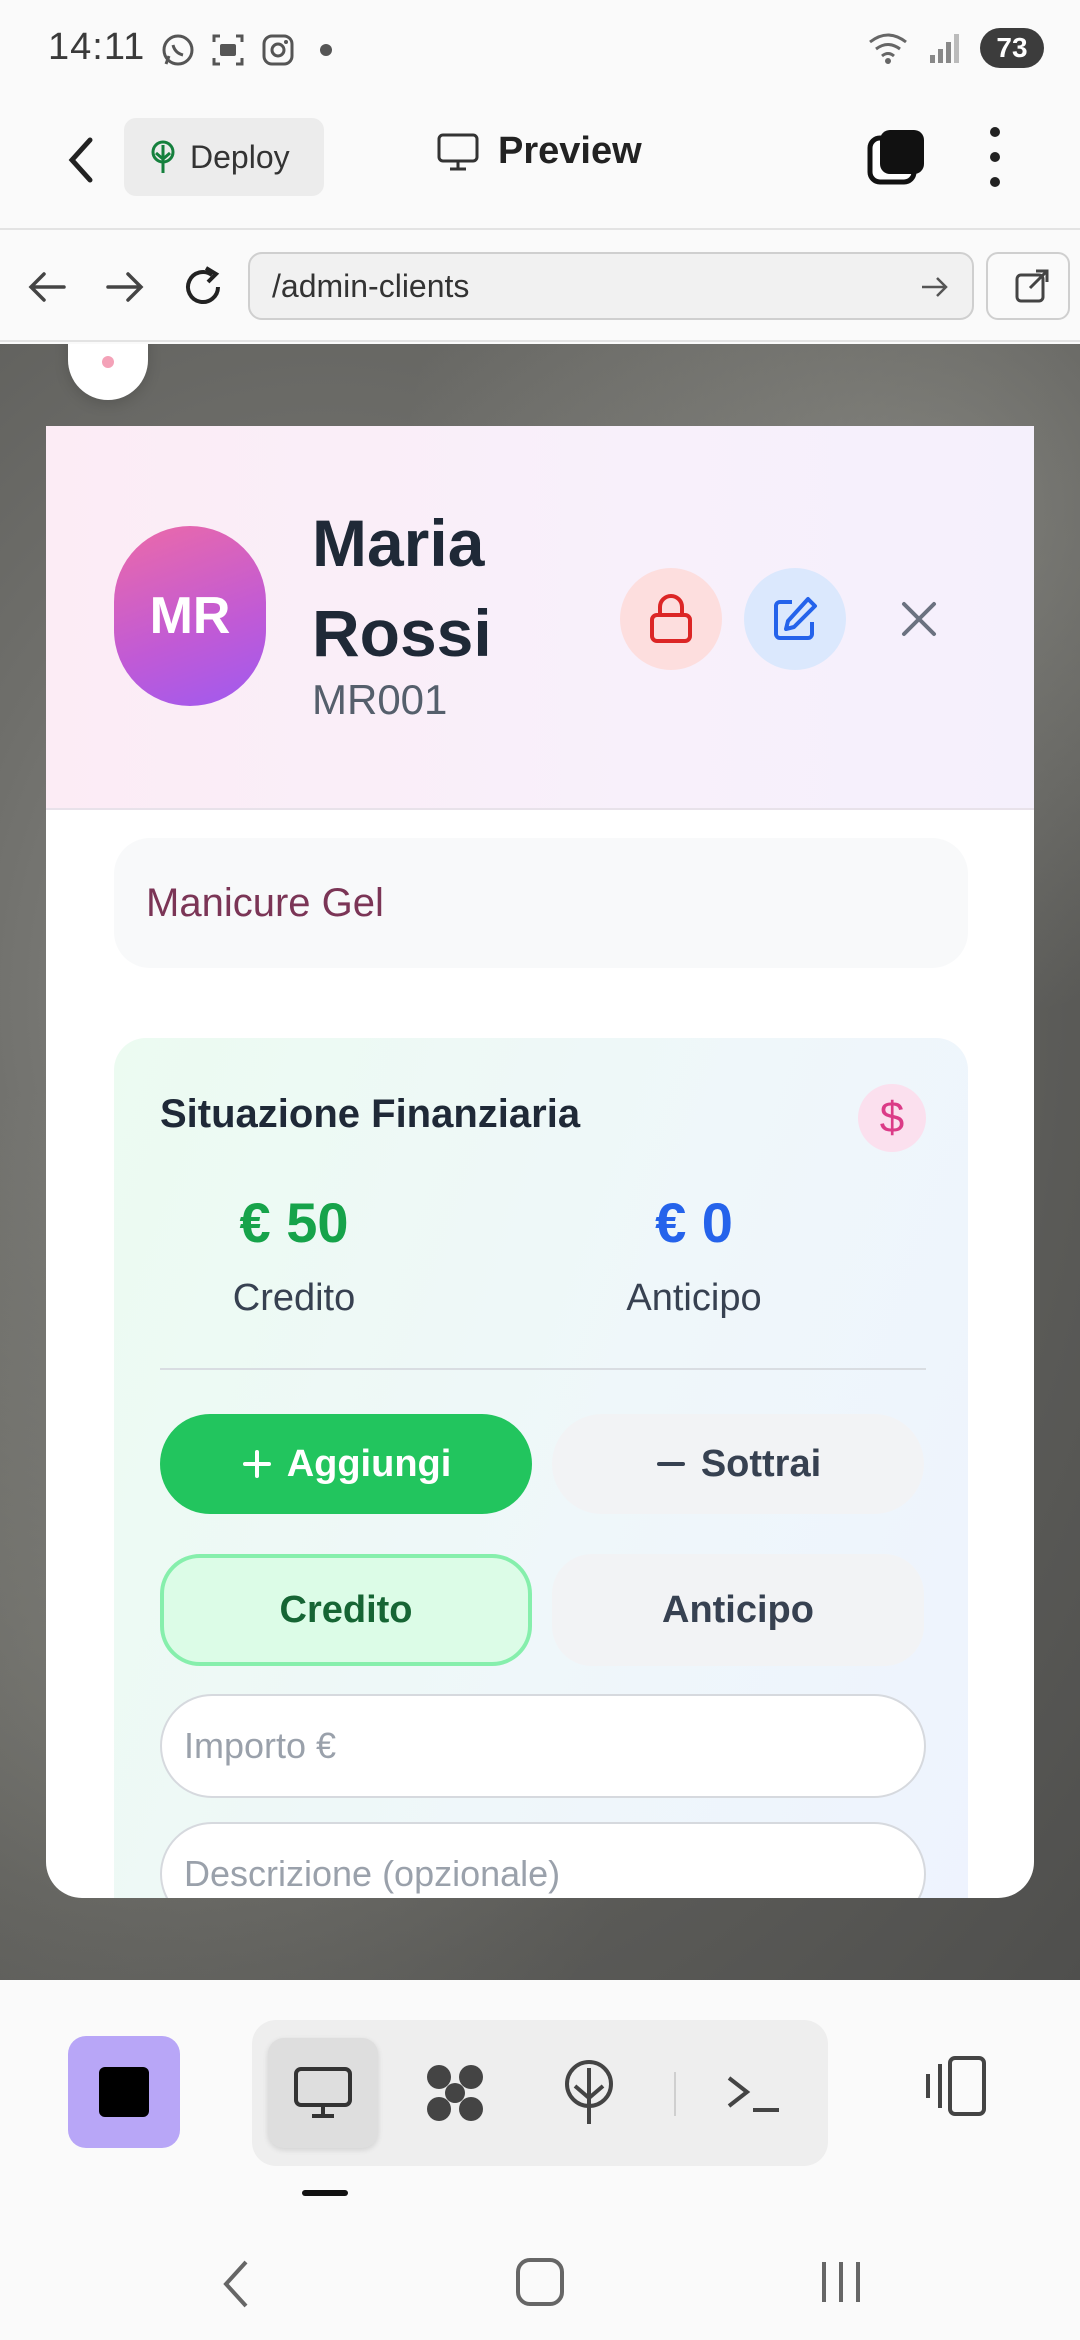 Image resolution: width=1080 pixels, height=2340 pixels. I want to click on screenshot-icon, so click(228, 50).